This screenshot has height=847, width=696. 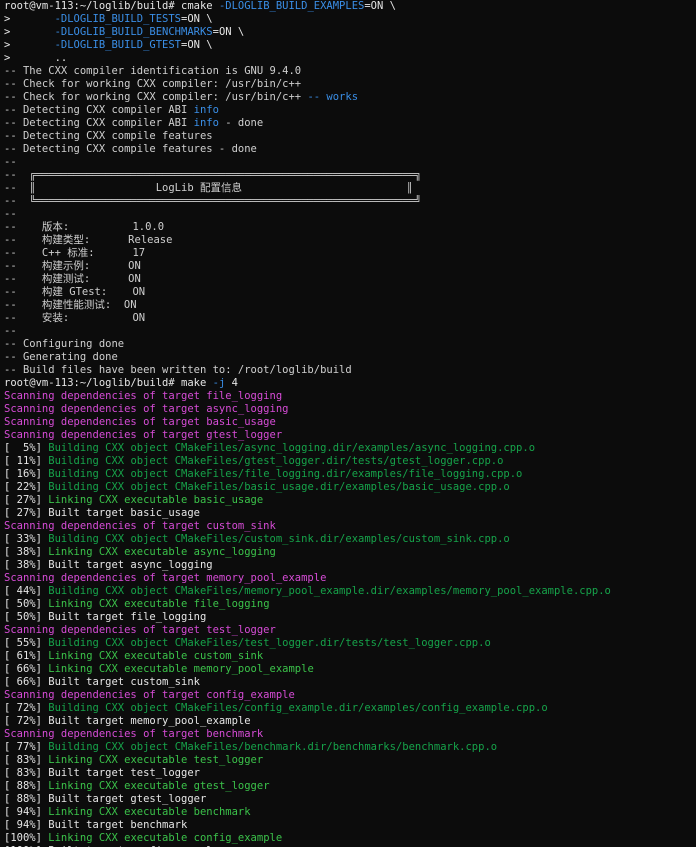 What do you see at coordinates (350, 305) in the screenshot?
I see `terminal-line: -- 构建性能测试: ON` at bounding box center [350, 305].